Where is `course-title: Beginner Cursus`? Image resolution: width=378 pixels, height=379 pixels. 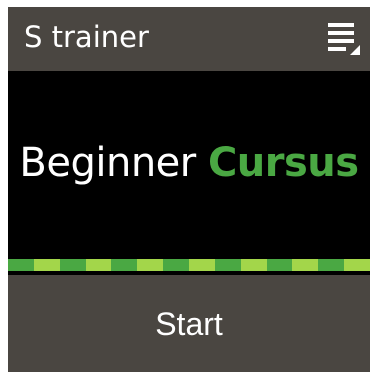 course-title: Beginner Cursus is located at coordinates (189, 163).